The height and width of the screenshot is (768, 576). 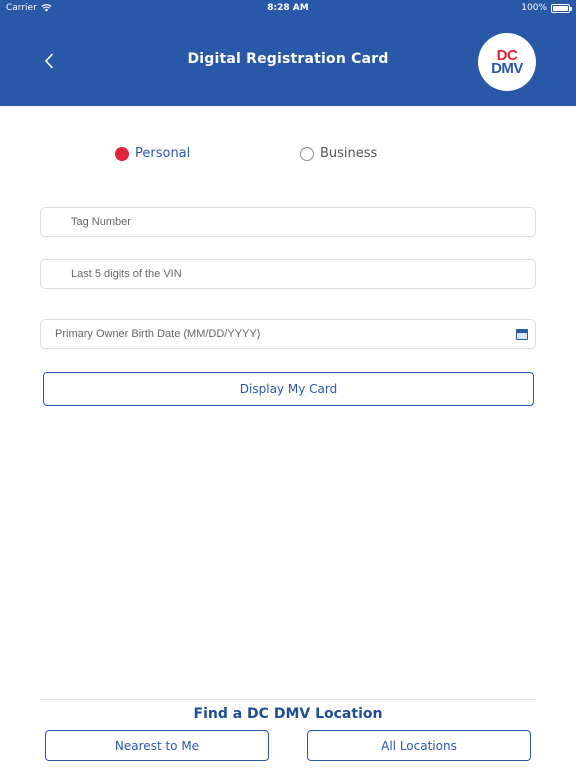 What do you see at coordinates (288, 222) in the screenshot?
I see `tag-number-input: Tag Number` at bounding box center [288, 222].